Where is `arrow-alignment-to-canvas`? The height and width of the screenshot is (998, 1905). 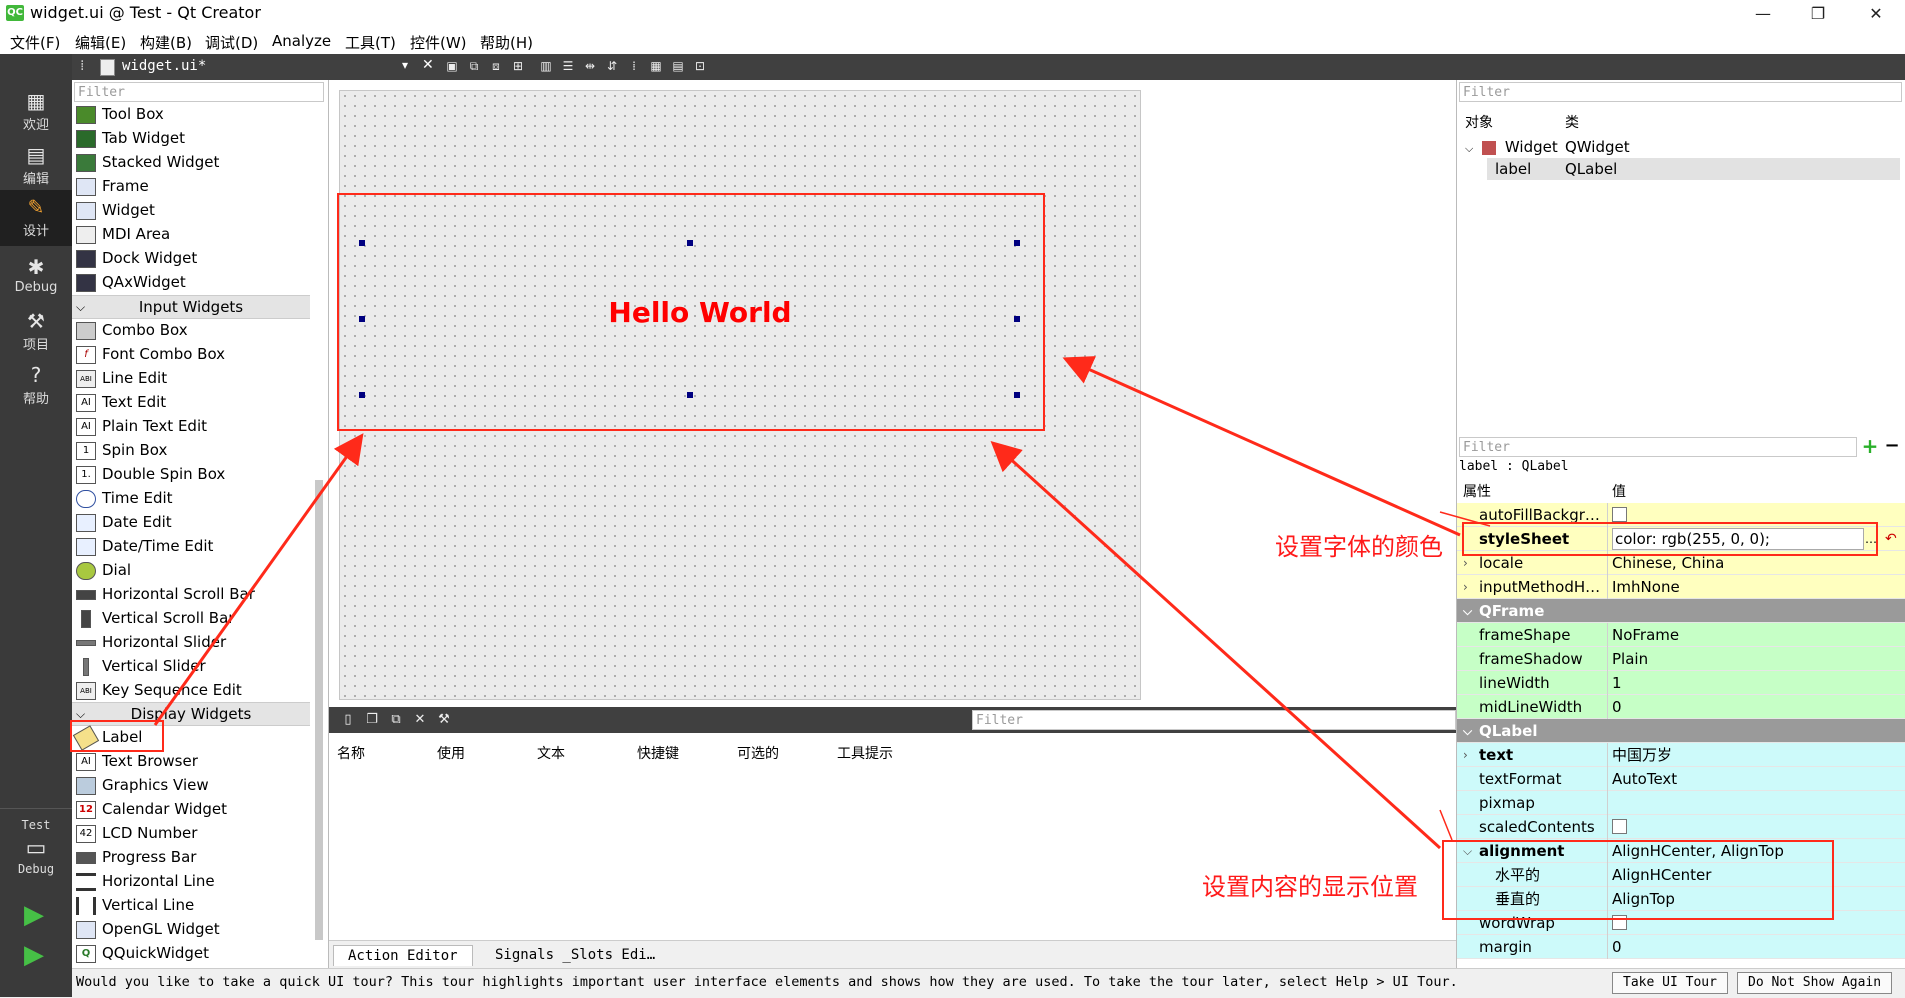 arrow-alignment-to-canvas is located at coordinates (1216, 645).